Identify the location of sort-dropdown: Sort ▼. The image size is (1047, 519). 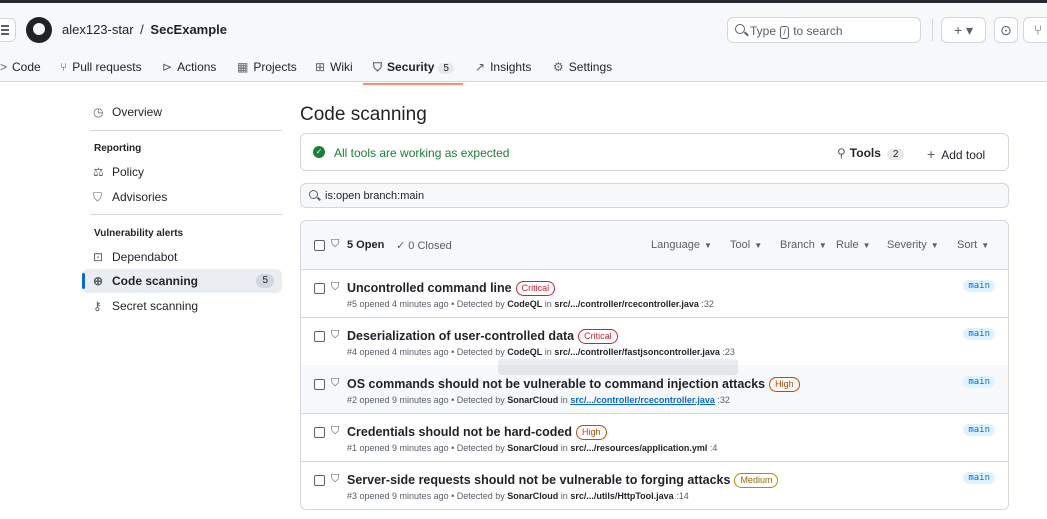
(973, 245).